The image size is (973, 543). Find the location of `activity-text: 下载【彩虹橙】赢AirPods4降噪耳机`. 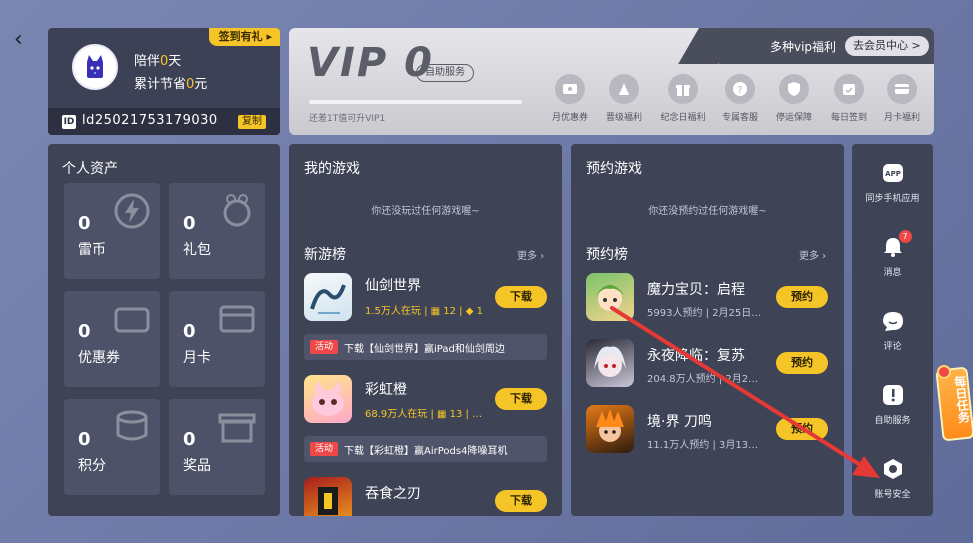

activity-text: 下载【彩虹橙】赢AirPods4降噪耳机 is located at coordinates (426, 451).